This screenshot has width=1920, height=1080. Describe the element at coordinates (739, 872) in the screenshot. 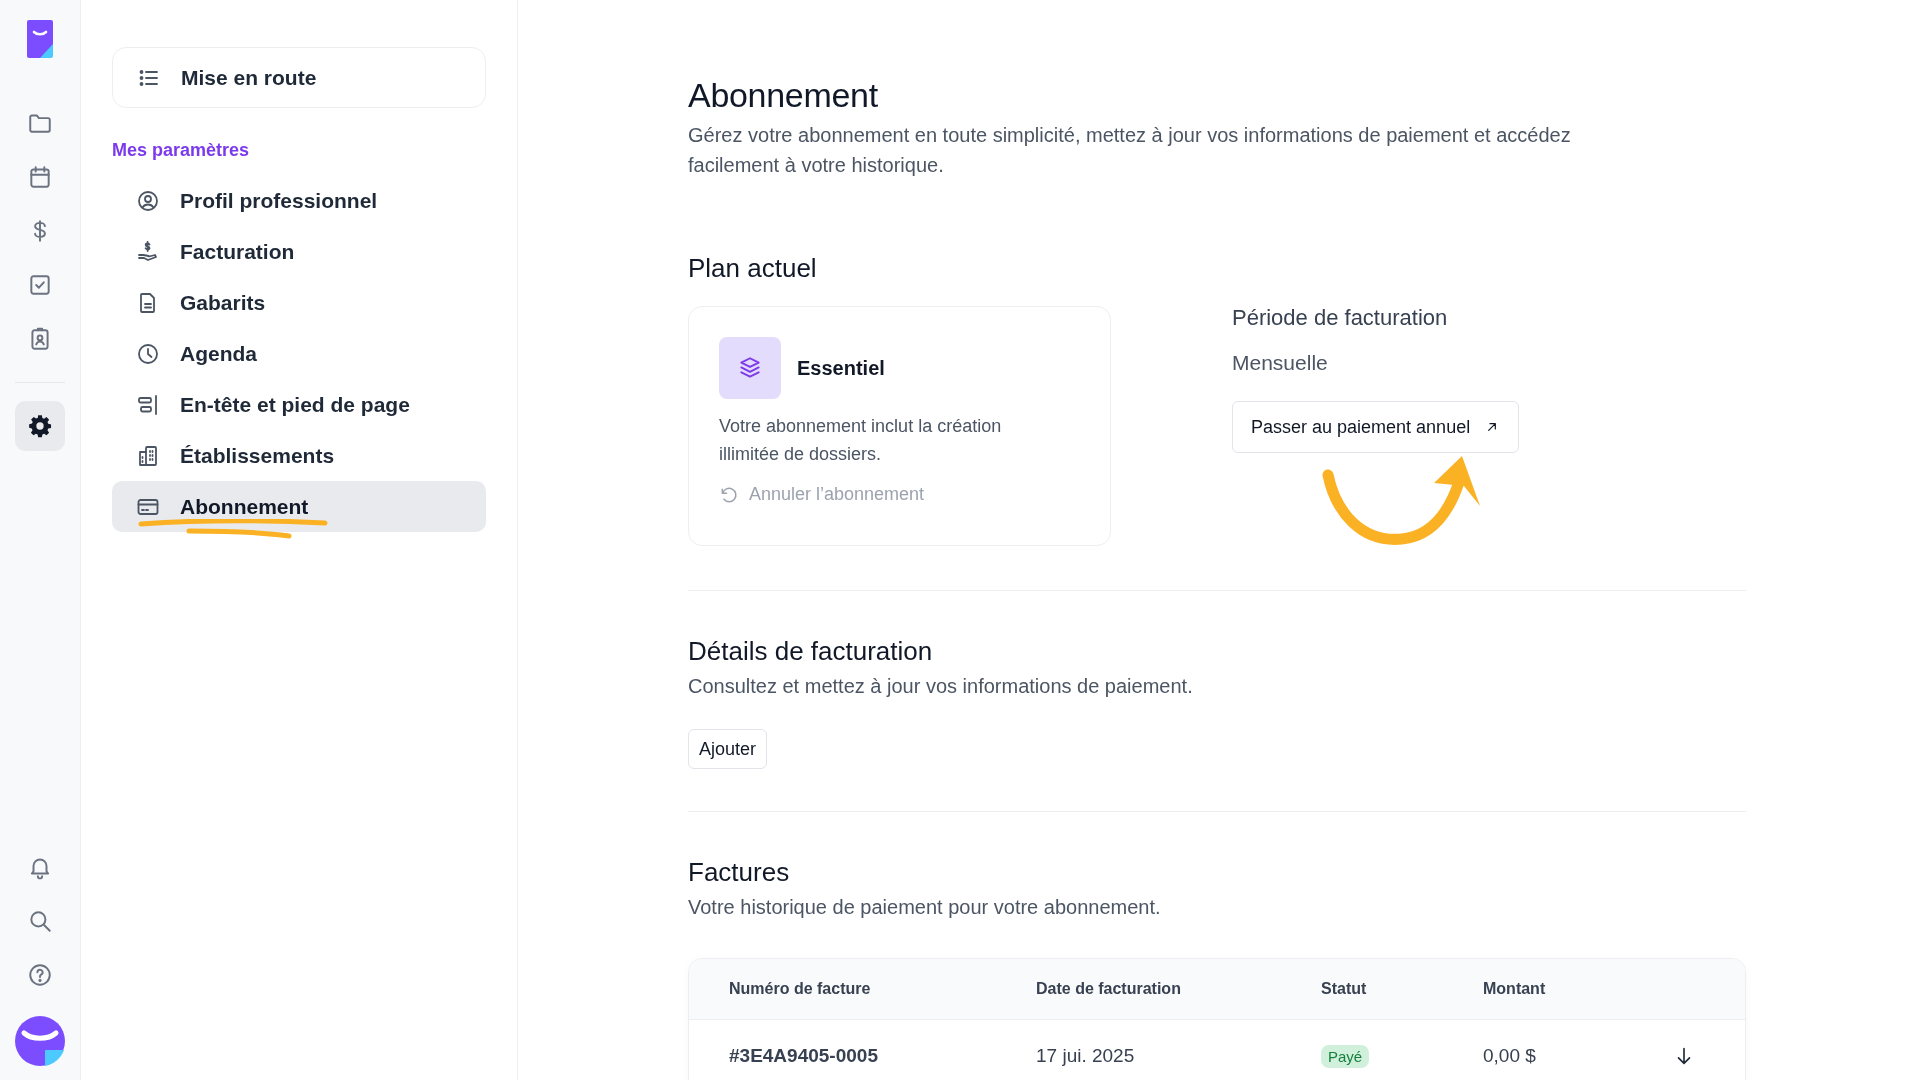

I see `section-title: Factures` at that location.